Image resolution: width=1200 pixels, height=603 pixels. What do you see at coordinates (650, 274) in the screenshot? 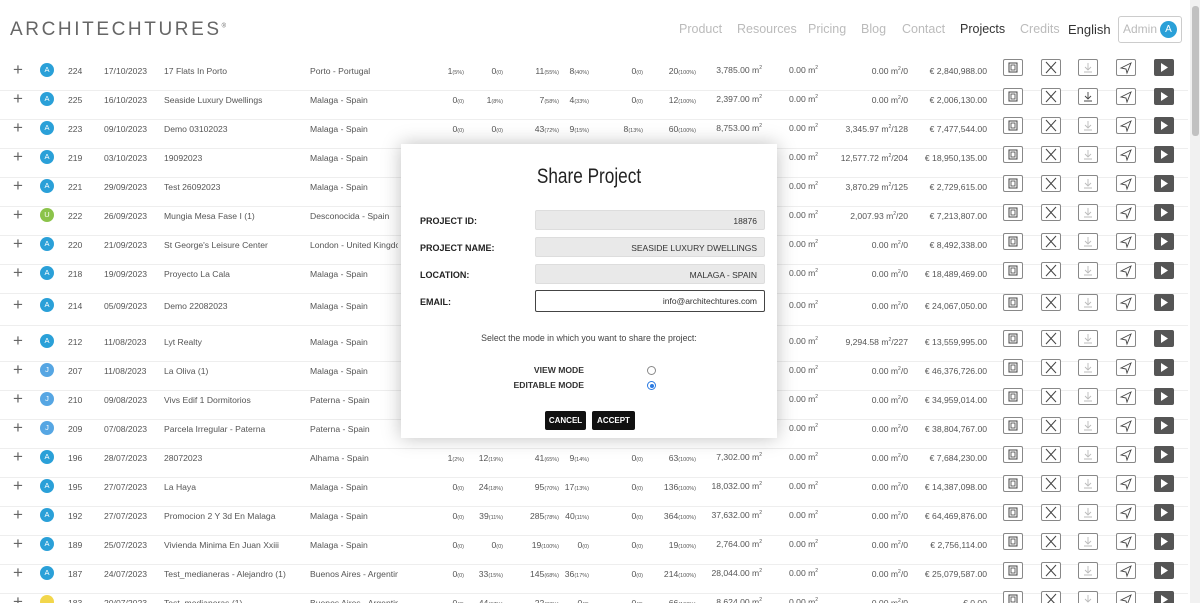
I see `location-field: MALAGA - SPAIN` at bounding box center [650, 274].